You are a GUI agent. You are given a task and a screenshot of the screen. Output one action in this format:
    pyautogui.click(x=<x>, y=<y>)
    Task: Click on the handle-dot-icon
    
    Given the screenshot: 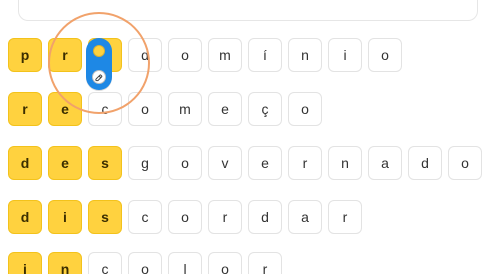 What is the action you would take?
    pyautogui.click(x=99, y=51)
    